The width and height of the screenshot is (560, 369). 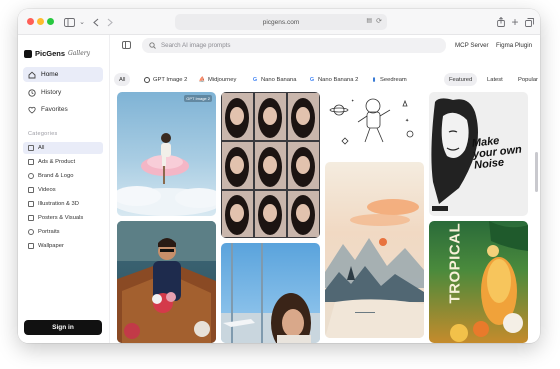 What do you see at coordinates (279, 79) in the screenshot?
I see `filter-label: Nano Banana` at bounding box center [279, 79].